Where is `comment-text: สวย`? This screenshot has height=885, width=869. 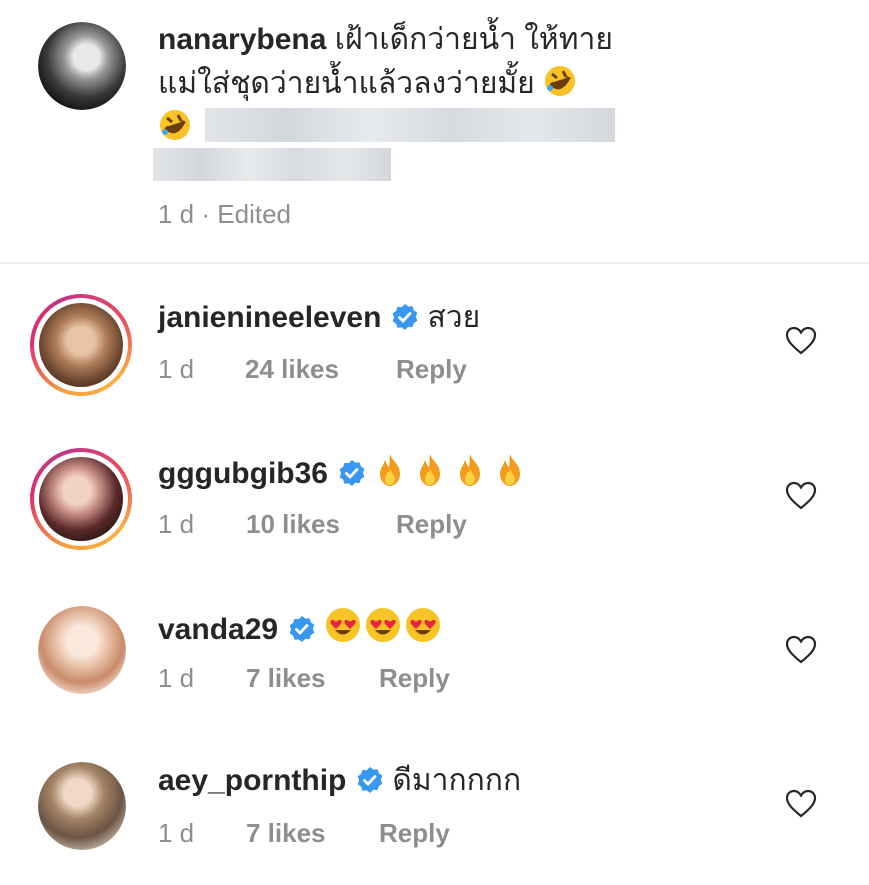
comment-text: สวย is located at coordinates (454, 317).